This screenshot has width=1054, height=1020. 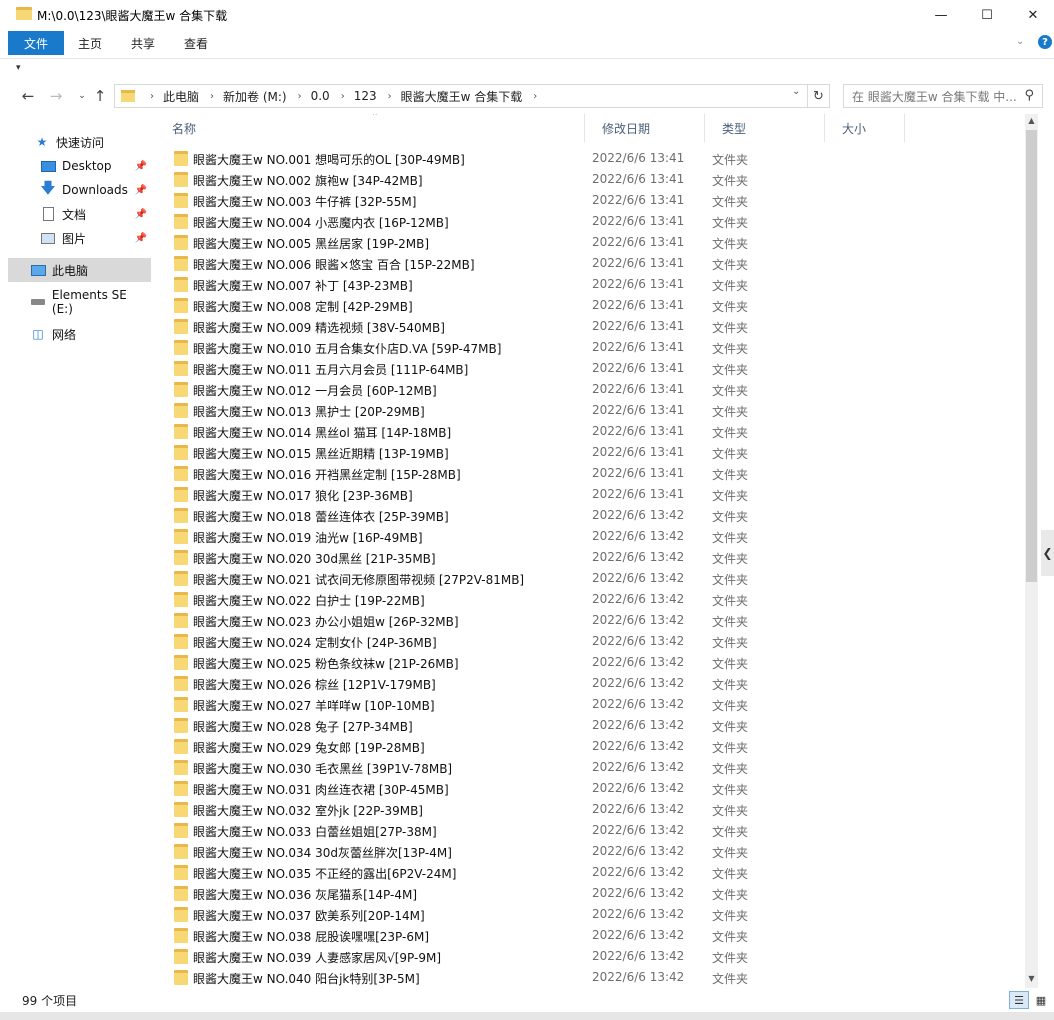 What do you see at coordinates (196, 43) in the screenshot?
I see `tab-view: 查看` at bounding box center [196, 43].